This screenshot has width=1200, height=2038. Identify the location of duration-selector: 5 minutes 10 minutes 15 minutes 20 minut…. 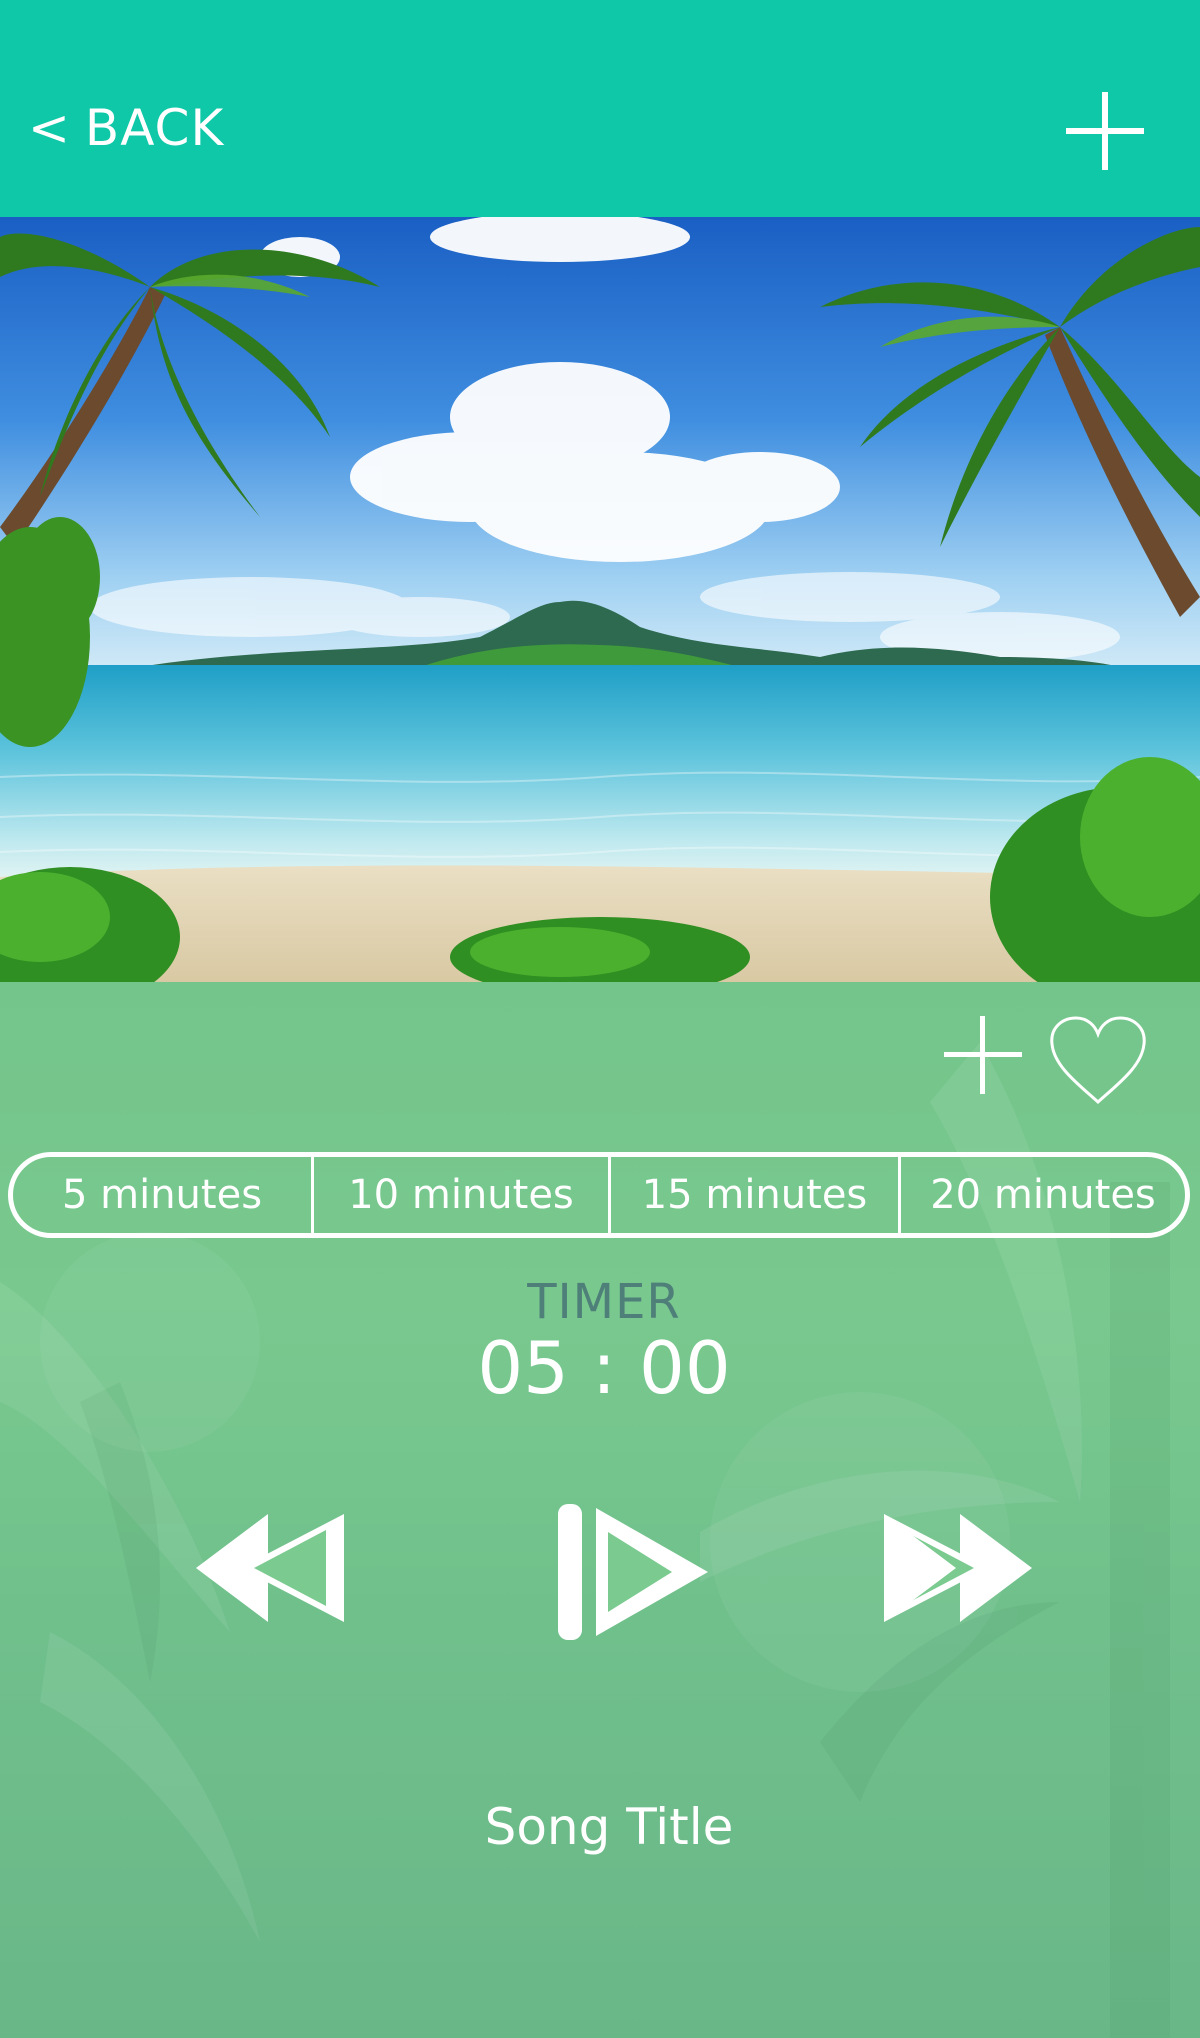
(599, 1195).